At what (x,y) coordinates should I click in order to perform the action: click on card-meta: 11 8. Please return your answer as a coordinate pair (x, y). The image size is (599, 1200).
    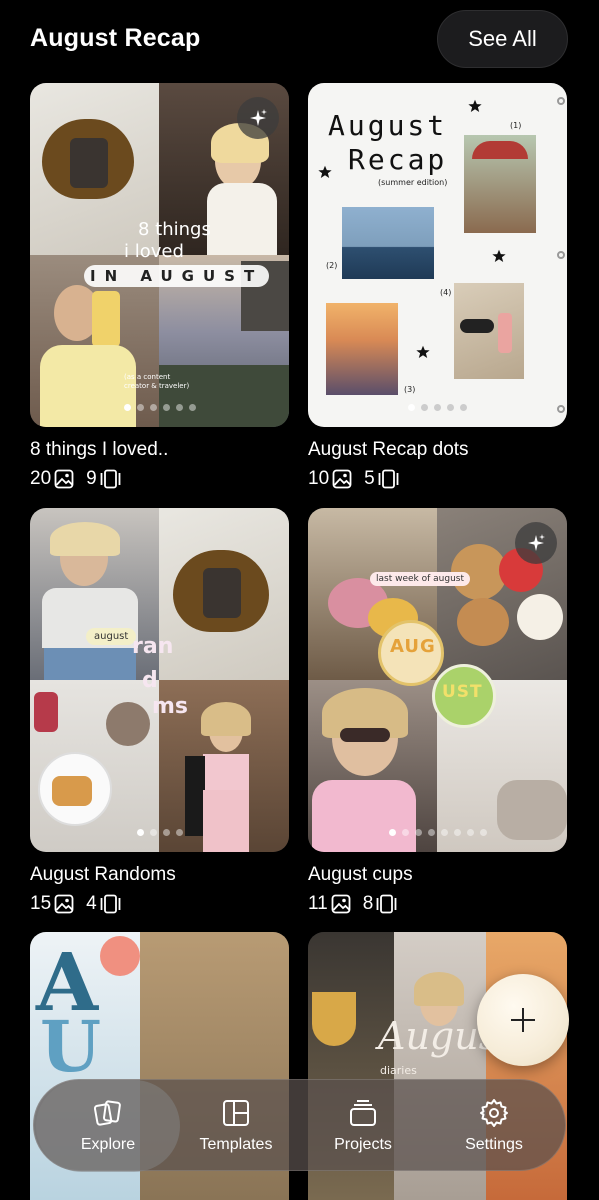
    Looking at the image, I should click on (437, 904).